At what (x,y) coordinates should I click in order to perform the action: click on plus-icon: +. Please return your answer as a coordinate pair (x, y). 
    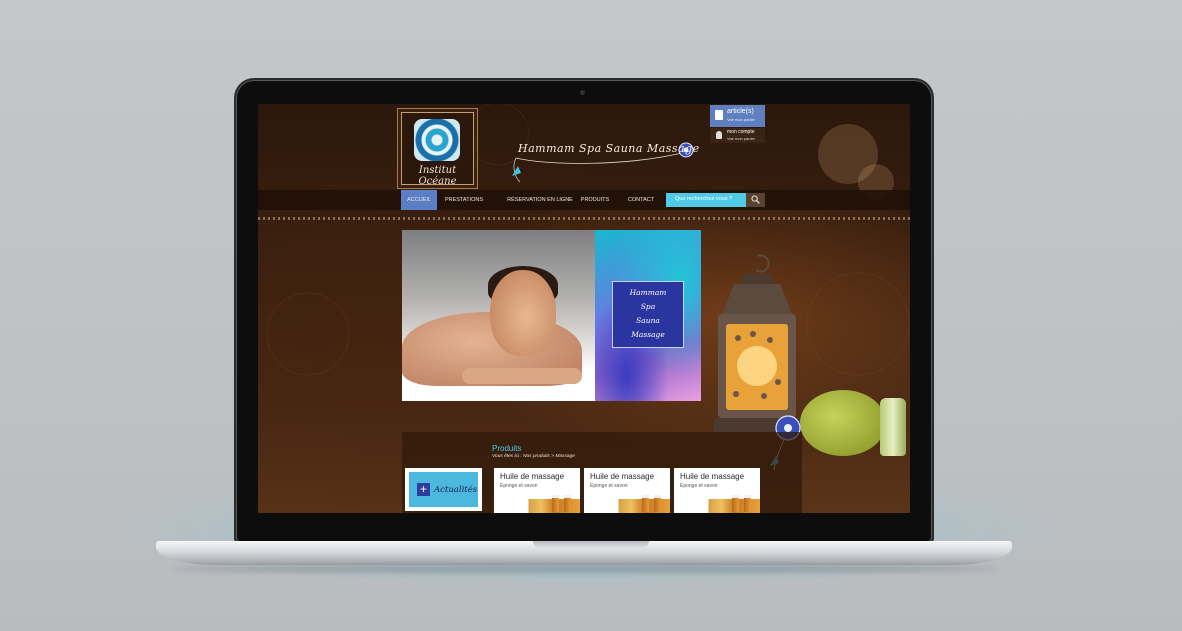
    Looking at the image, I should click on (423, 489).